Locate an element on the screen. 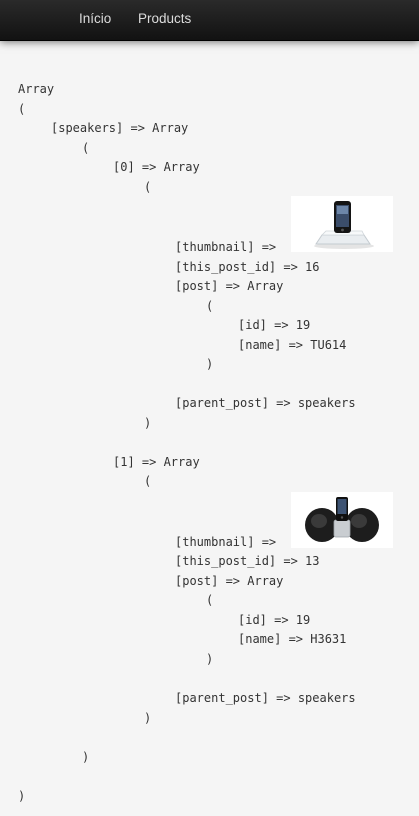  dump-line: Array is located at coordinates (36, 89).